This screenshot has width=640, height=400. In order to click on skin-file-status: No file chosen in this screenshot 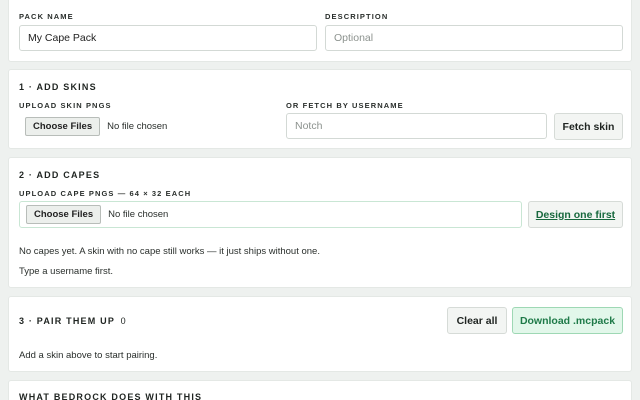, I will do `click(137, 126)`.